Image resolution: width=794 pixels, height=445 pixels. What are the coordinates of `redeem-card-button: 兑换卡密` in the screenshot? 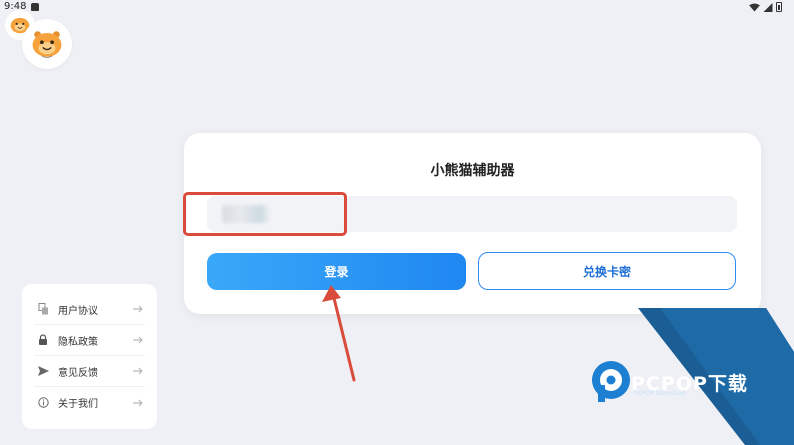 It's located at (607, 271).